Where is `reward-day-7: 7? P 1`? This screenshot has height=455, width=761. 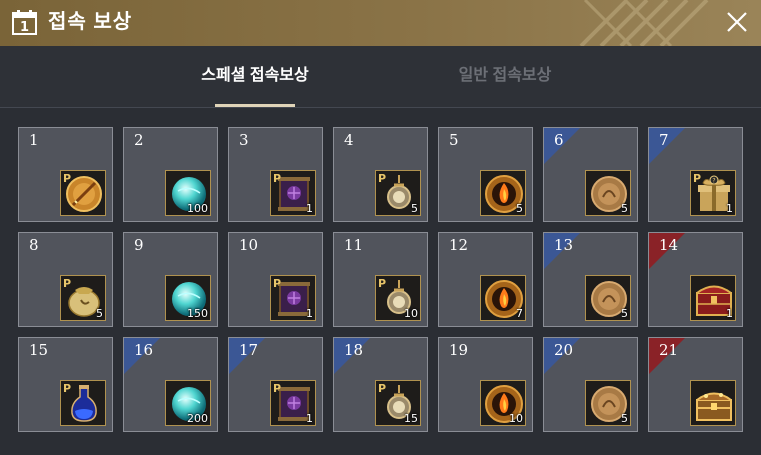 reward-day-7: 7? P 1 is located at coordinates (695, 174).